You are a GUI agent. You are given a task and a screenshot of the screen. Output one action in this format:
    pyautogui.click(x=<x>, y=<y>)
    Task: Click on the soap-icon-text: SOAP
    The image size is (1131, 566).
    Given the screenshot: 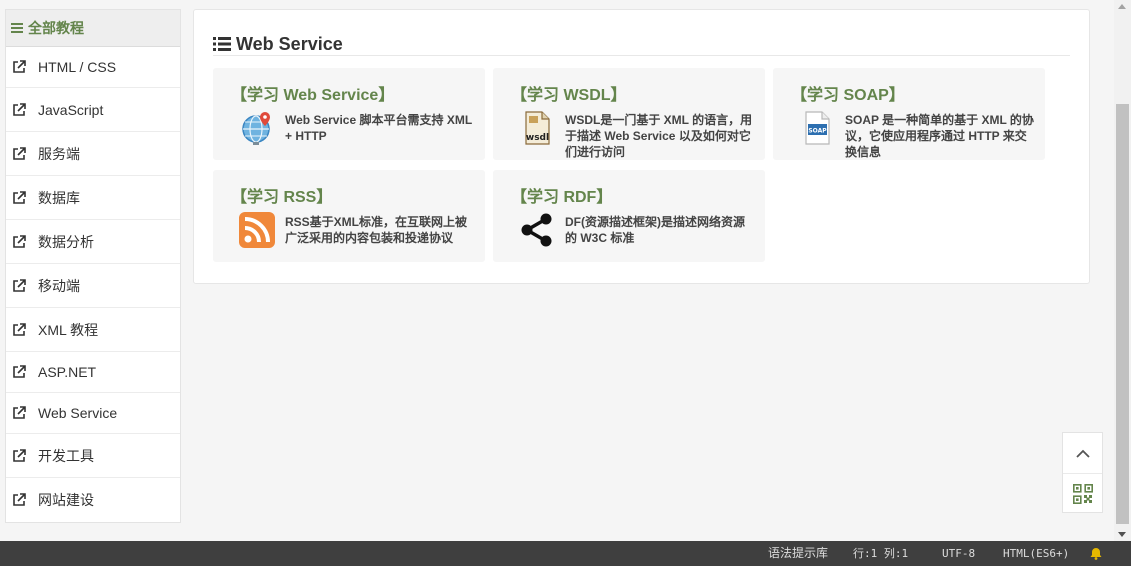 What is the action you would take?
    pyautogui.click(x=817, y=131)
    